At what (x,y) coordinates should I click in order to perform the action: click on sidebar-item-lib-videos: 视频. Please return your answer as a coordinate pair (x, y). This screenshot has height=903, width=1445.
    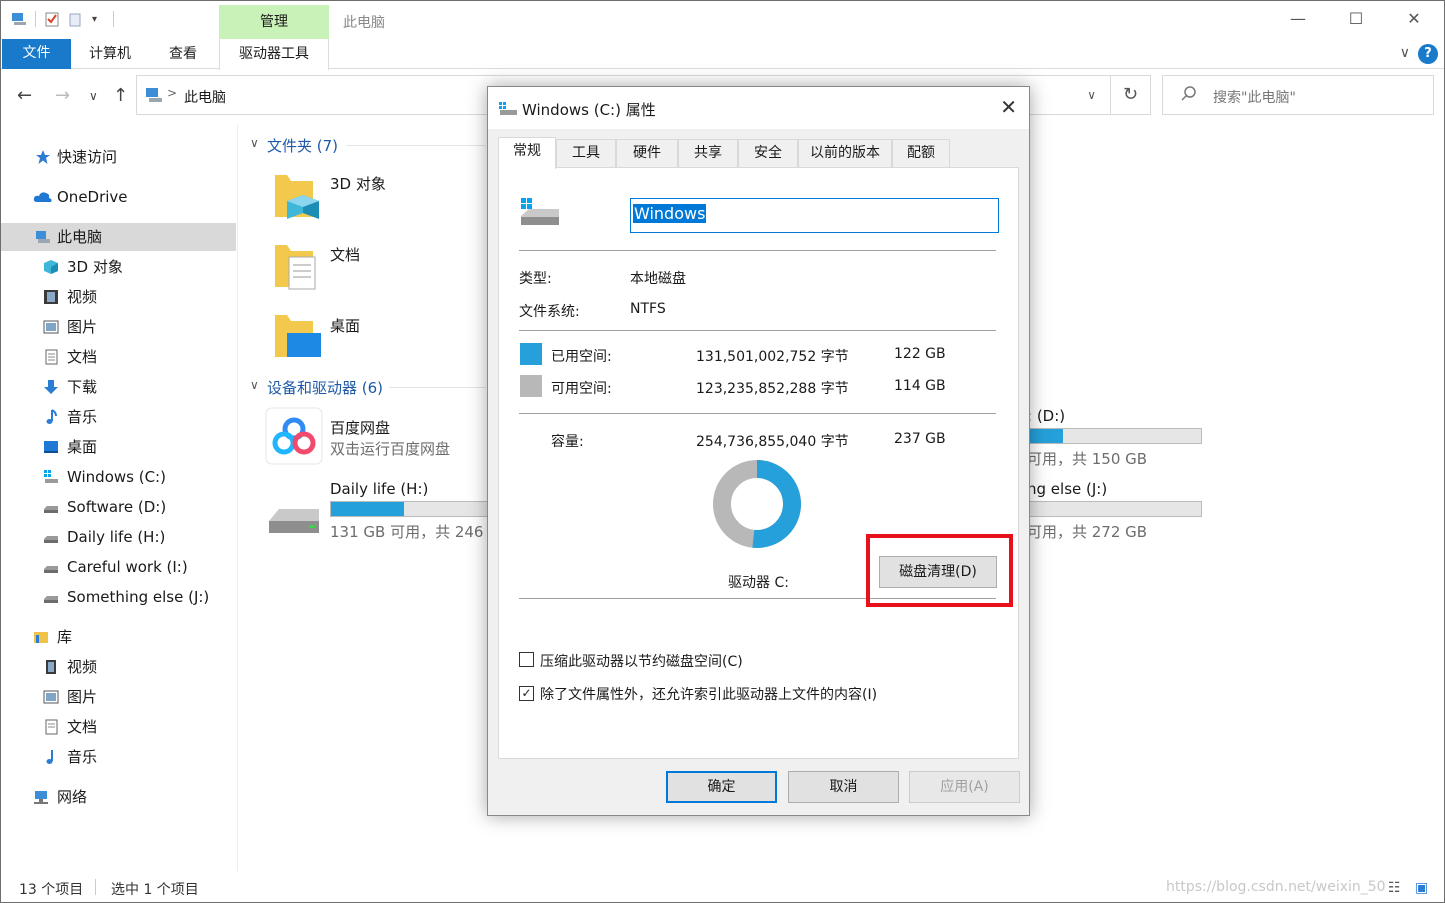
    Looking at the image, I should click on (118, 667).